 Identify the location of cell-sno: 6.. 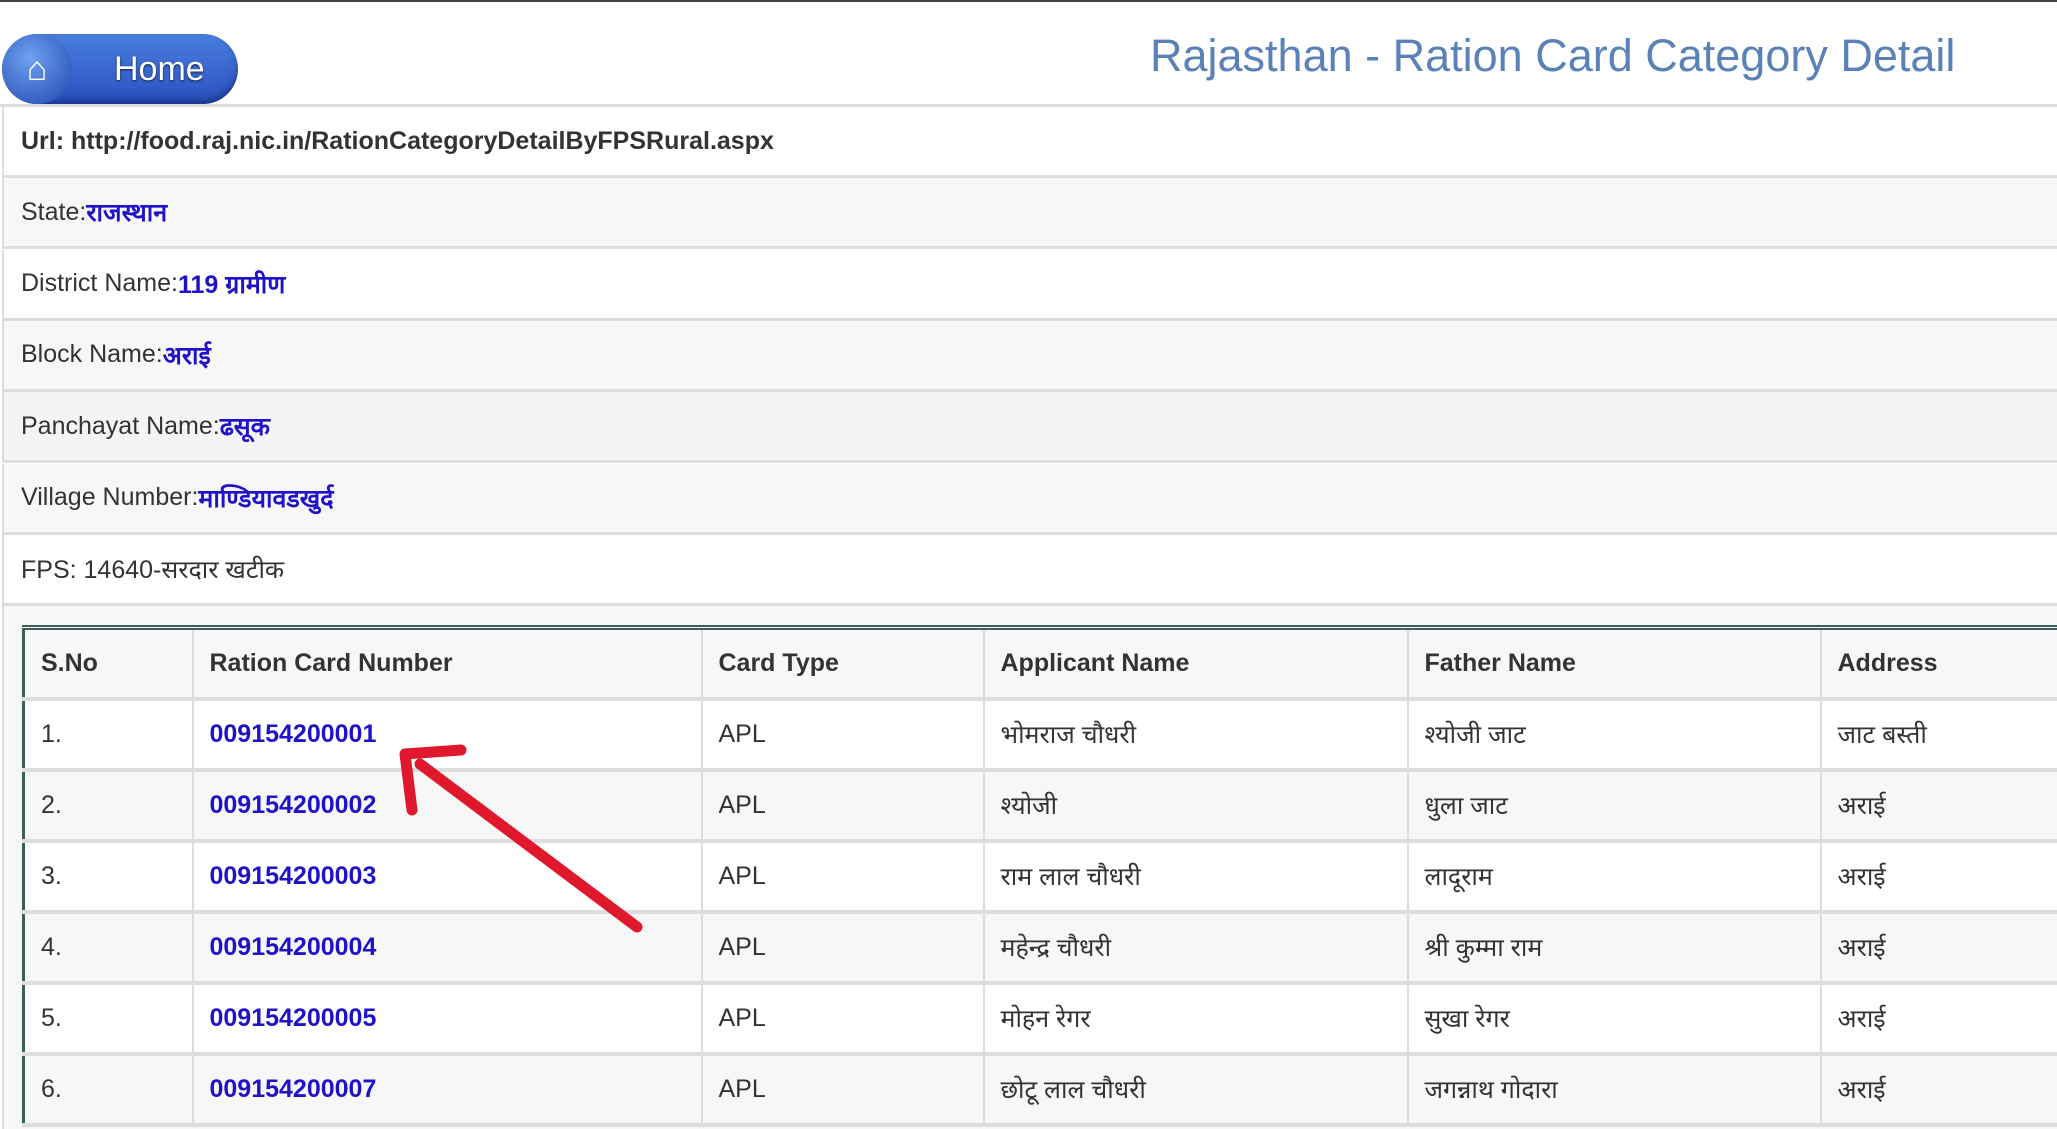
(108, 1089).